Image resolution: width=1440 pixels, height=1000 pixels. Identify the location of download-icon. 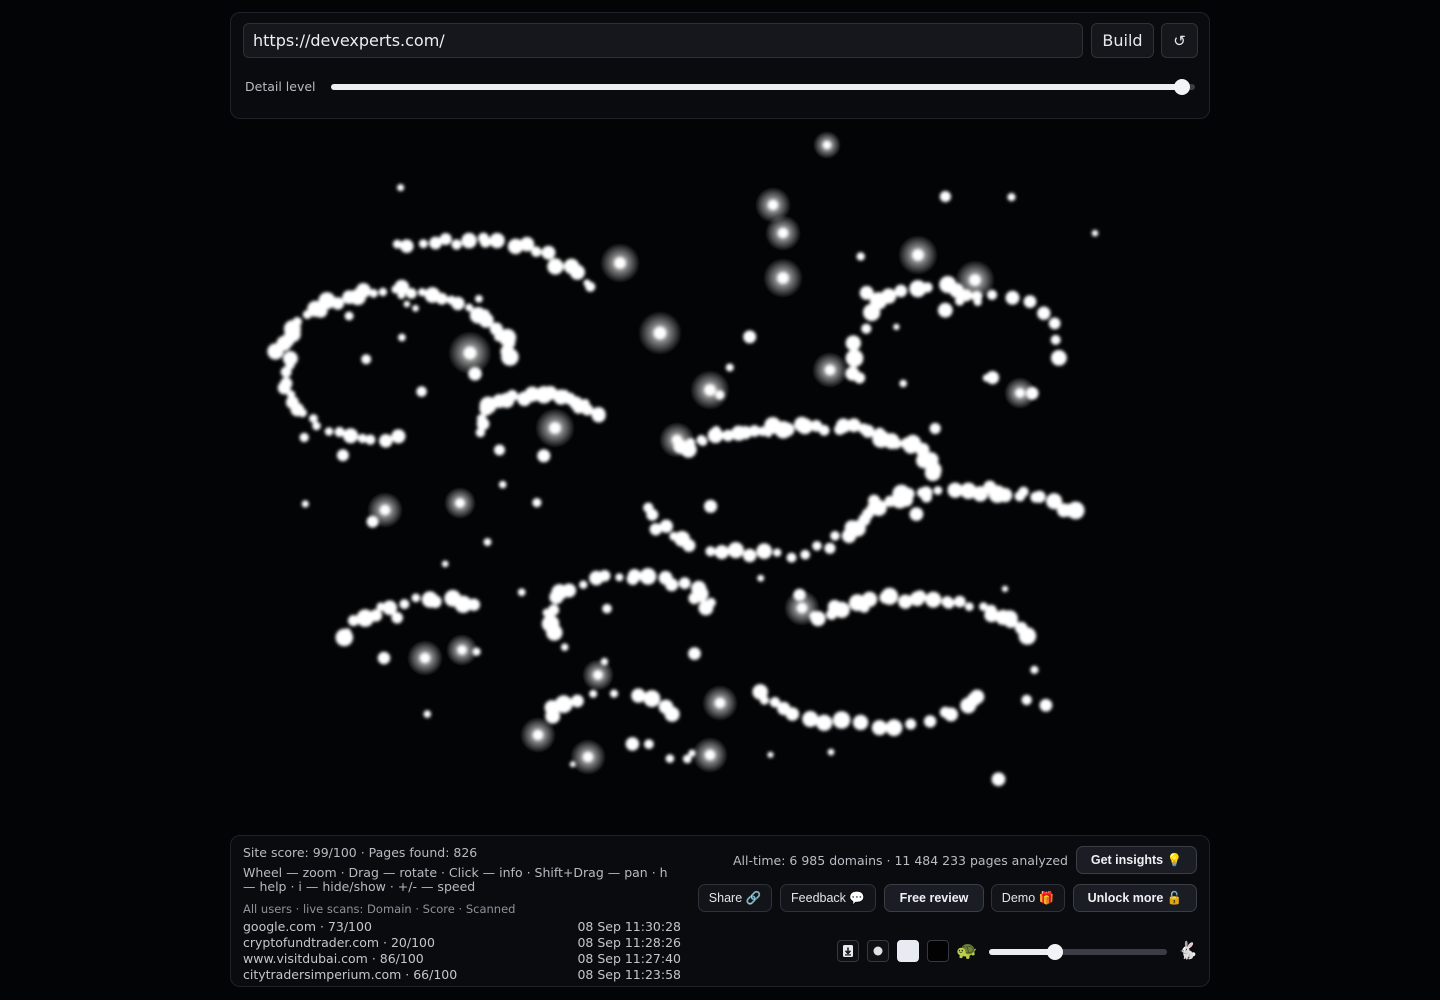
(848, 951).